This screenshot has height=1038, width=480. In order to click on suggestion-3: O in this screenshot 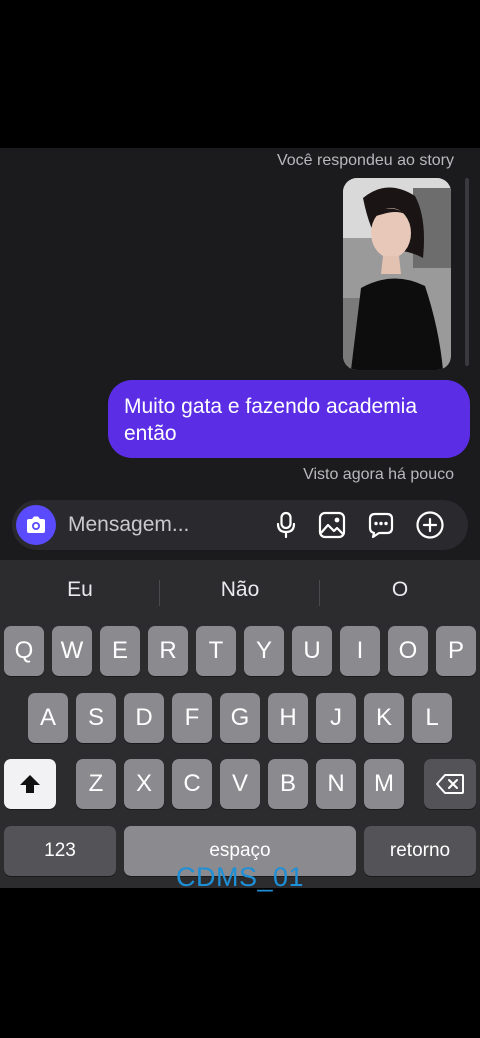, I will do `click(400, 590)`.